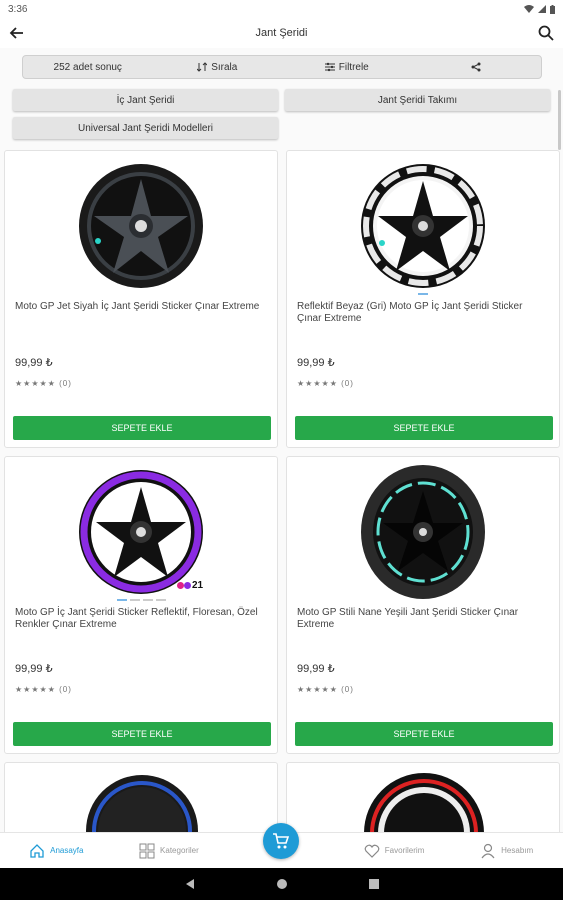 The height and width of the screenshot is (900, 563). I want to click on tire-image, so click(423, 532).